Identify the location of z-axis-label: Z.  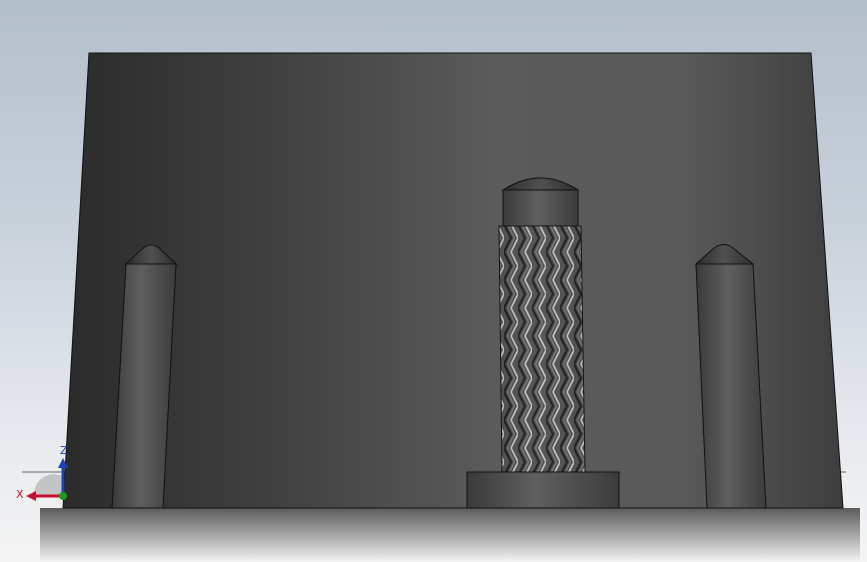
(64, 450).